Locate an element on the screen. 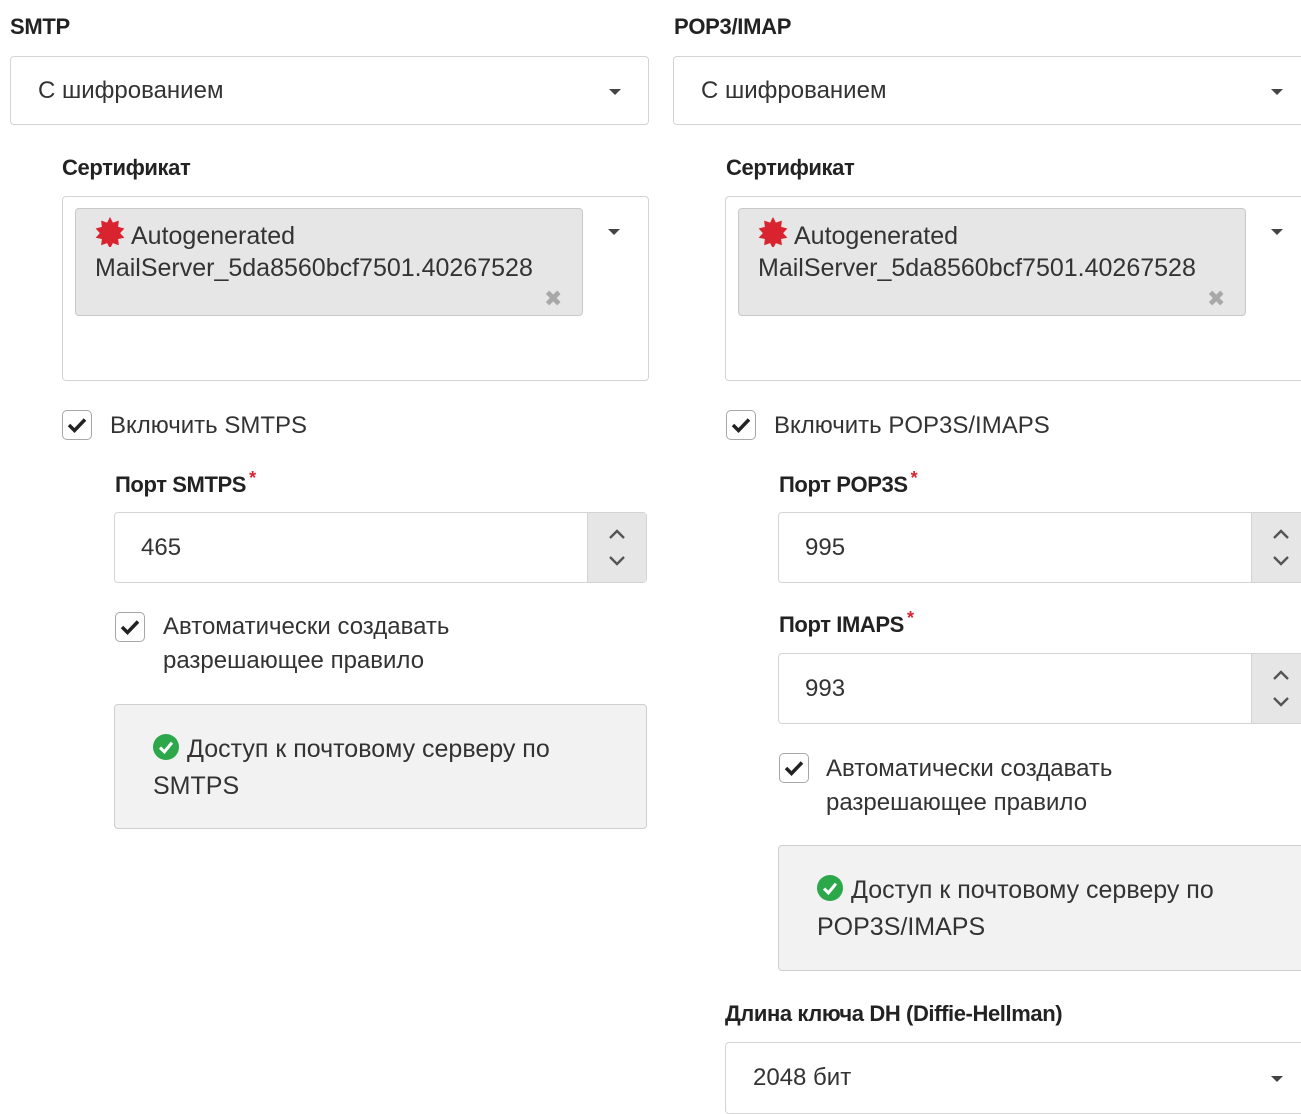  smtp-port-stepper is located at coordinates (616, 547).